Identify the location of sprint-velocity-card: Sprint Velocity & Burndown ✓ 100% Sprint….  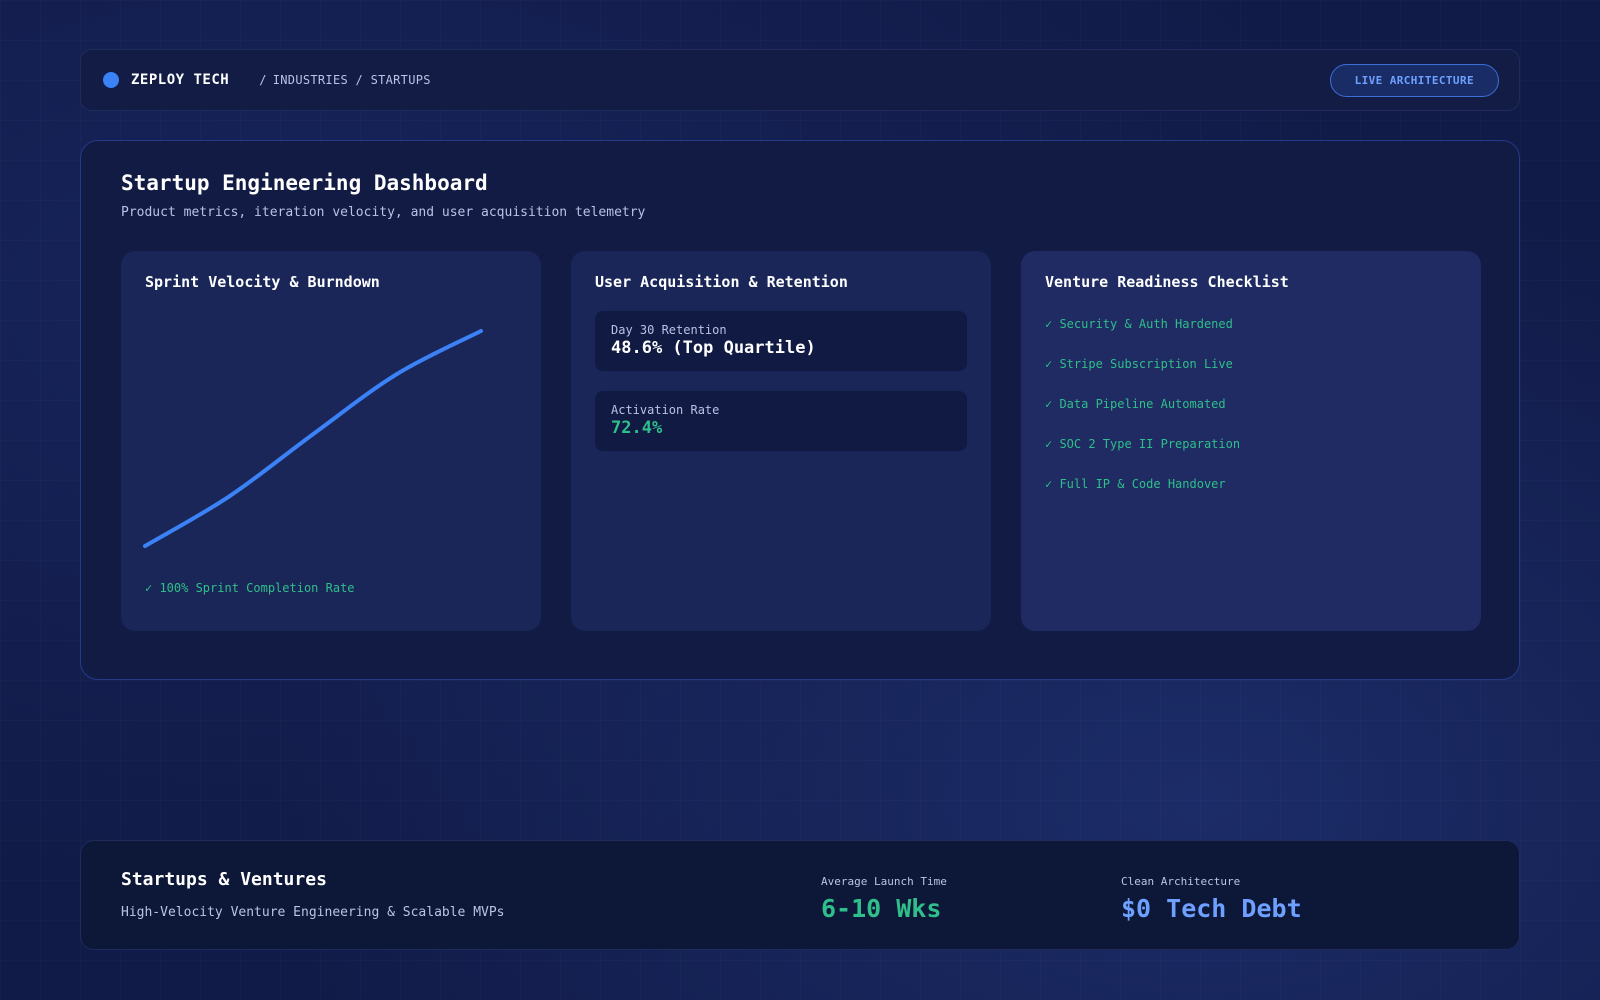
(331, 441).